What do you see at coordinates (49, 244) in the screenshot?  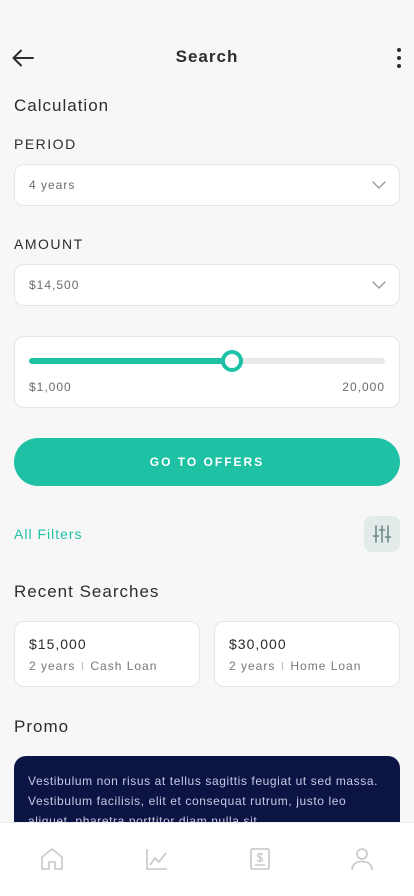 I see `amount-label: AMOUNT` at bounding box center [49, 244].